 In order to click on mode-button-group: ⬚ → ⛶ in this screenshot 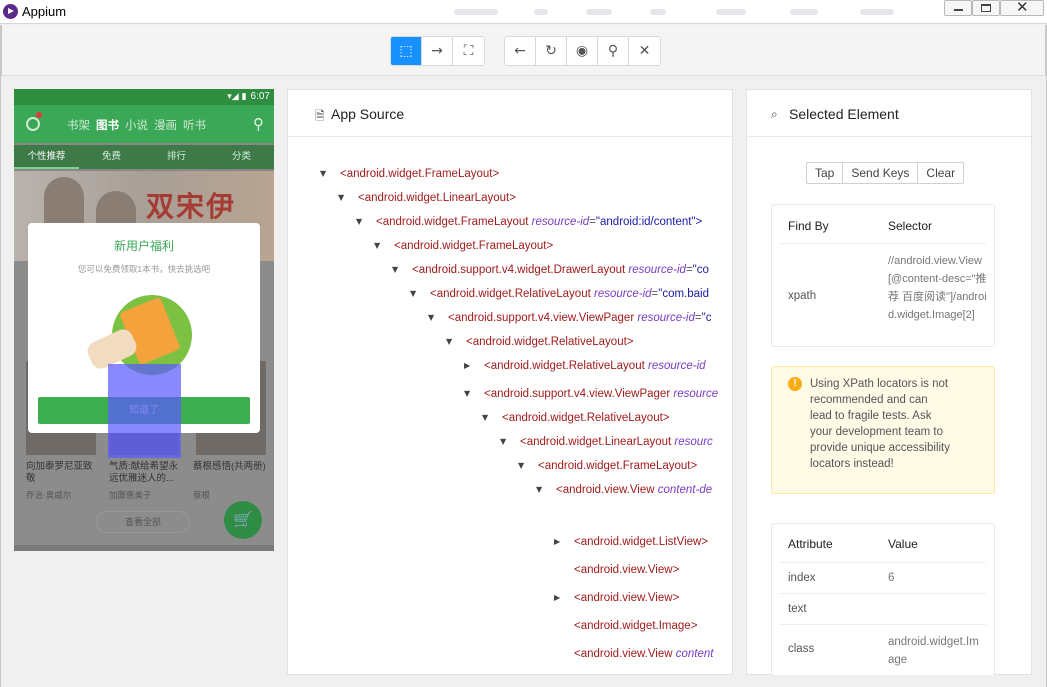, I will do `click(437, 51)`.